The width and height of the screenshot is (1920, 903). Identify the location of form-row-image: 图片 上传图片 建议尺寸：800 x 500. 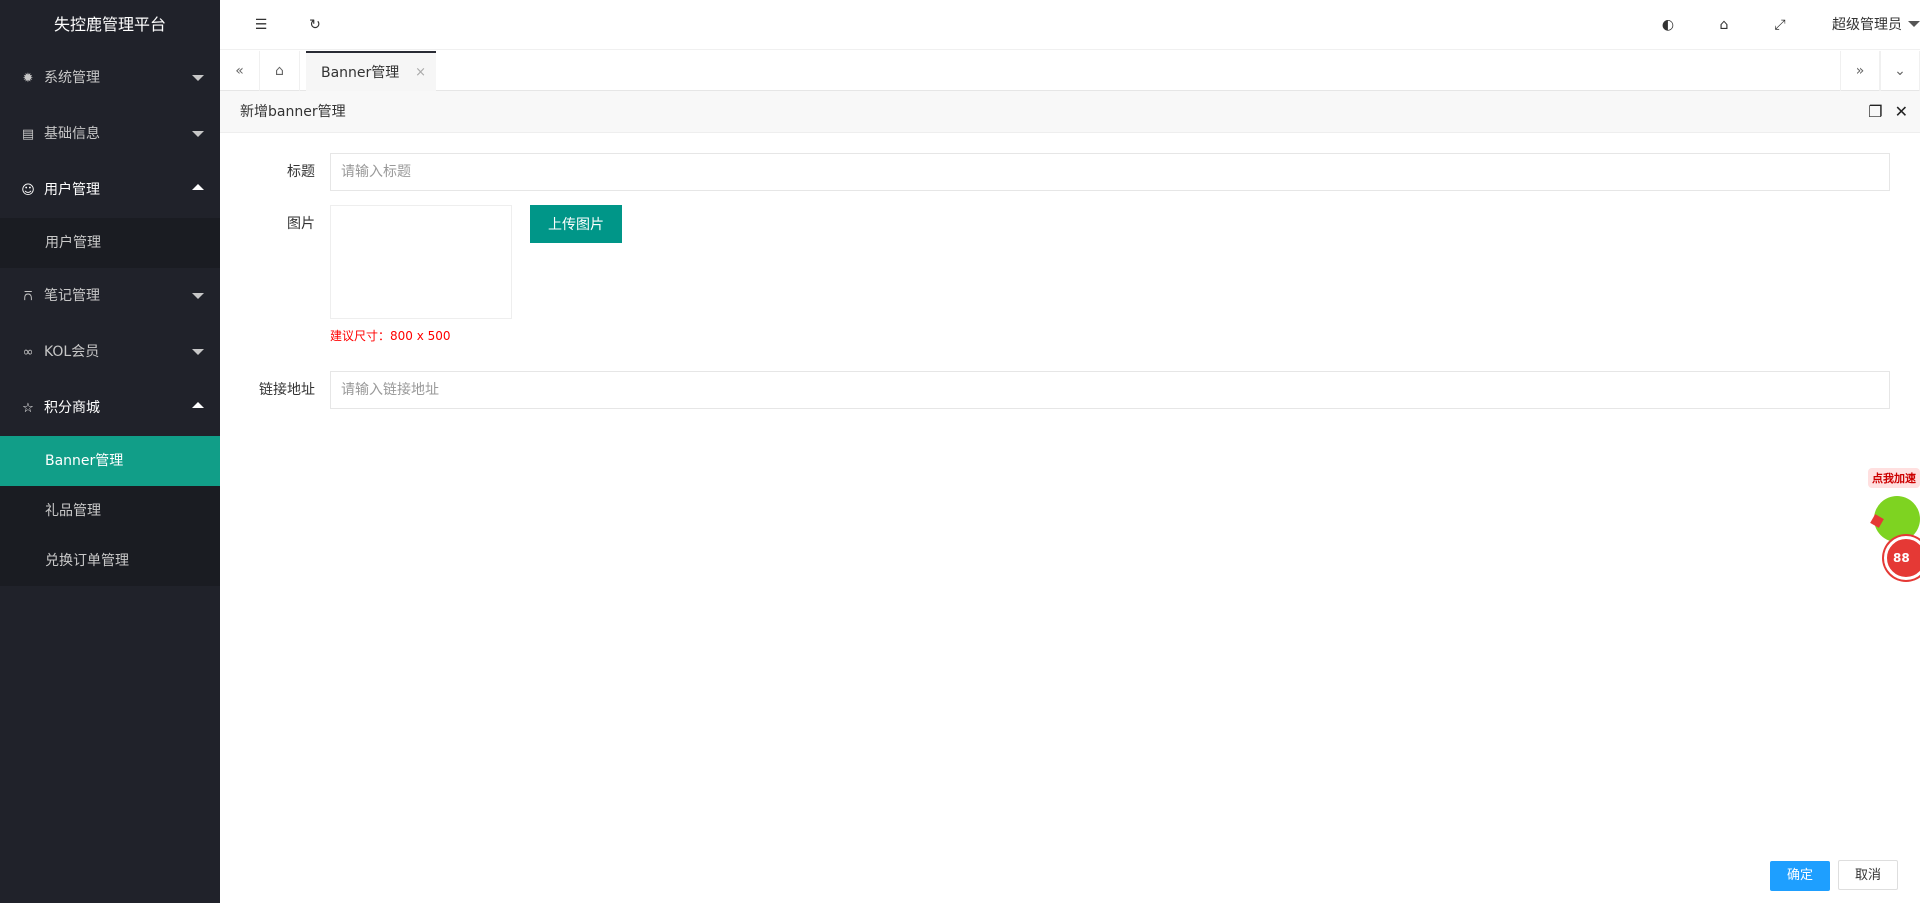
(1070, 281).